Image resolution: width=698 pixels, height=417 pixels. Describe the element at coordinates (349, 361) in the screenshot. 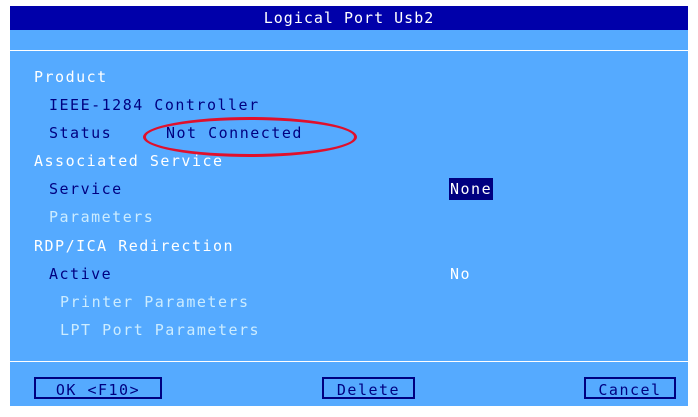

I see `bottom-divider` at that location.